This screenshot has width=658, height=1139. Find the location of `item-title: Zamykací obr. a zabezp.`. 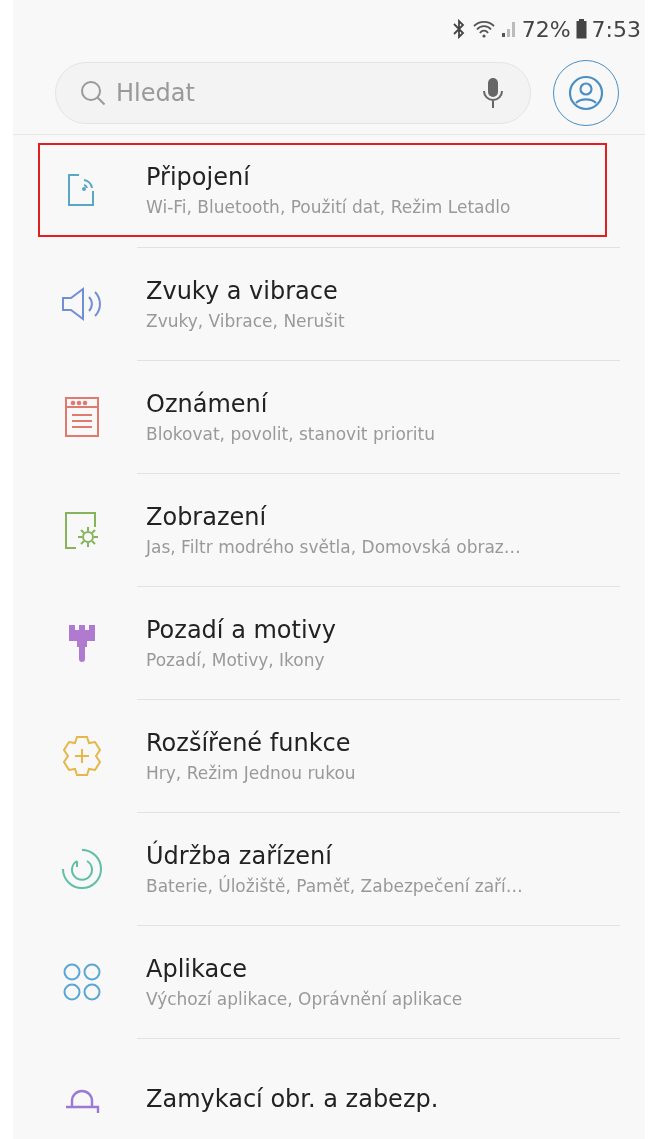

item-title: Zamykací obr. a zabezp. is located at coordinates (292, 1099).